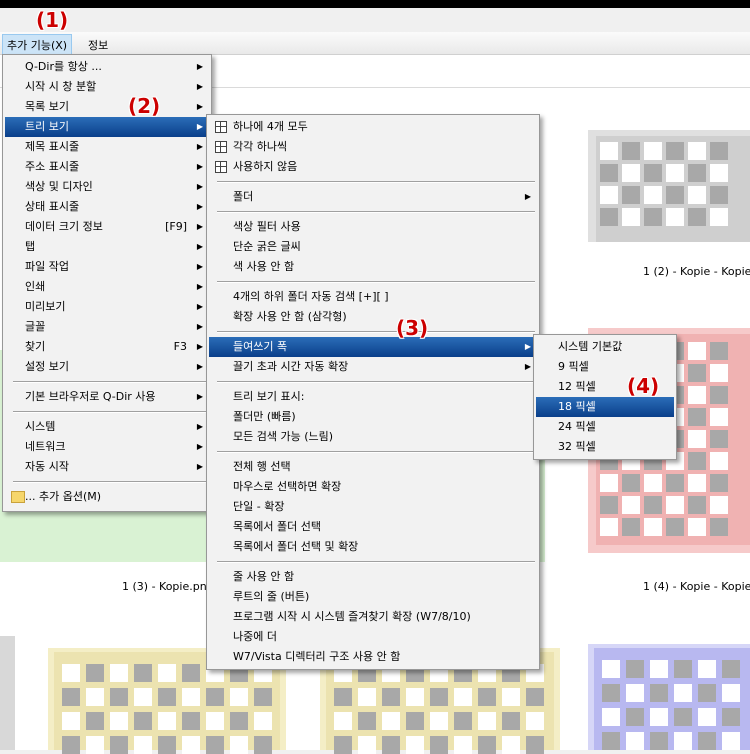 The width and height of the screenshot is (750, 754). I want to click on main-menu-item-4: 제목 표시줄 ▶, so click(107, 147).